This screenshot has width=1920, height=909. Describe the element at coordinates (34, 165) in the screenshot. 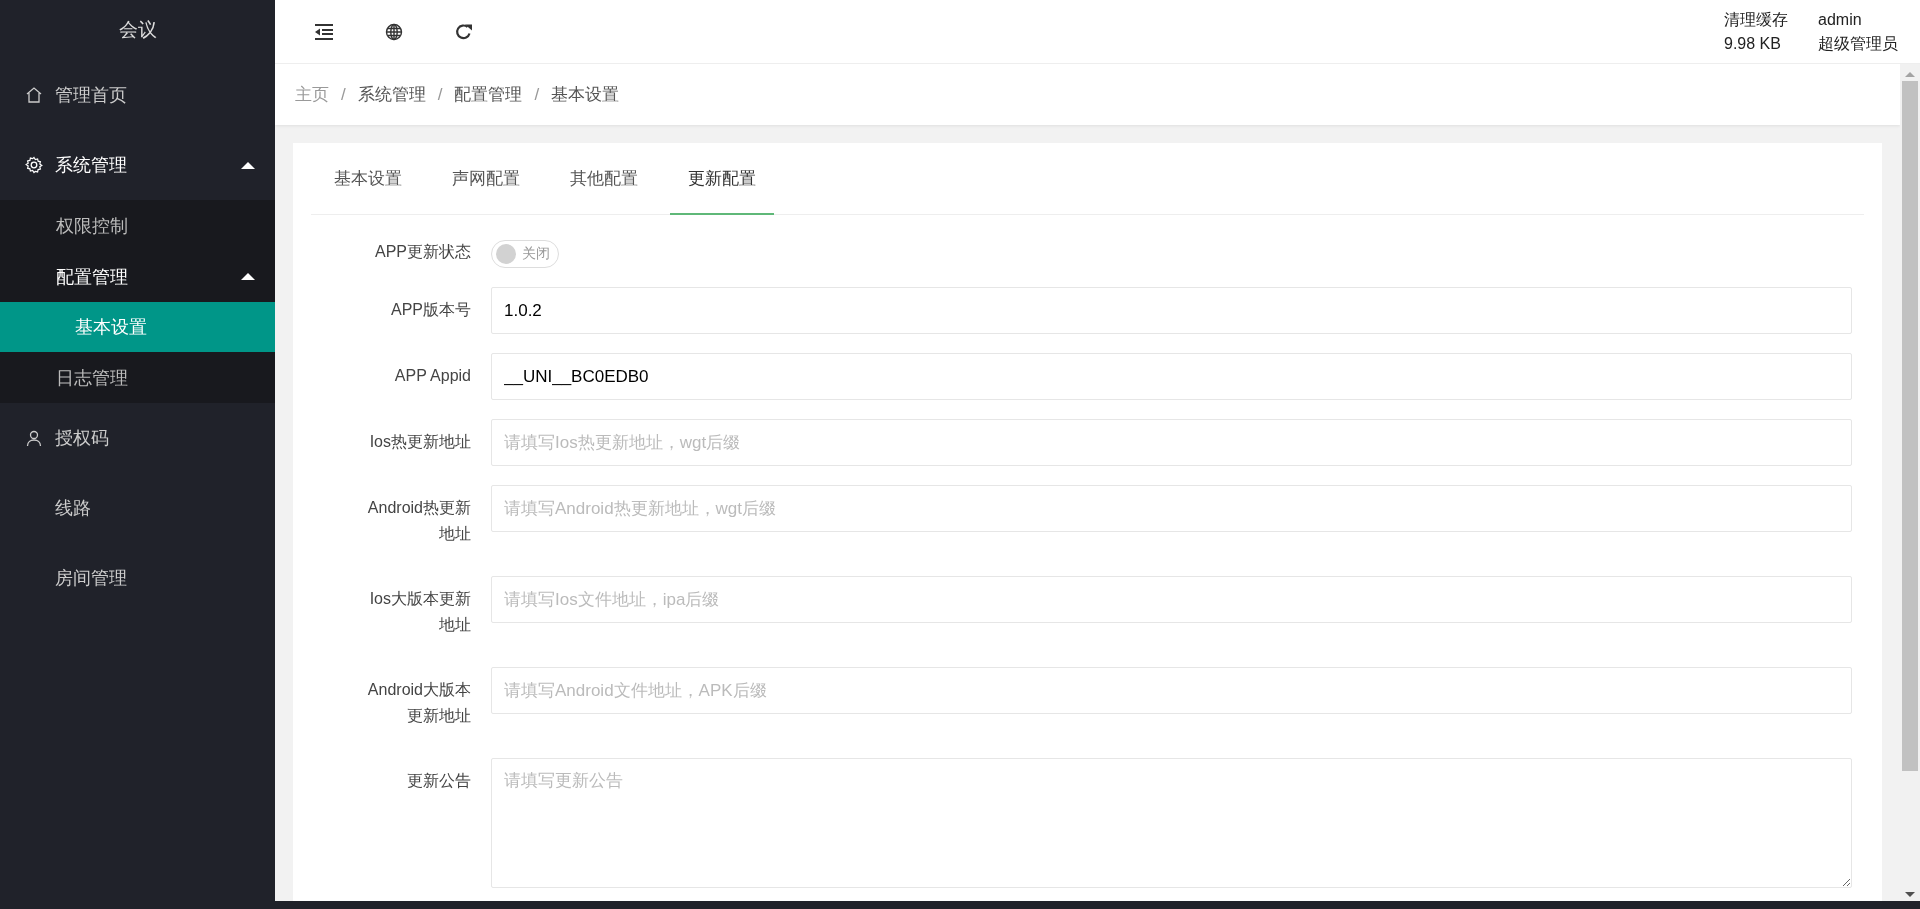

I see `settings-icon` at that location.